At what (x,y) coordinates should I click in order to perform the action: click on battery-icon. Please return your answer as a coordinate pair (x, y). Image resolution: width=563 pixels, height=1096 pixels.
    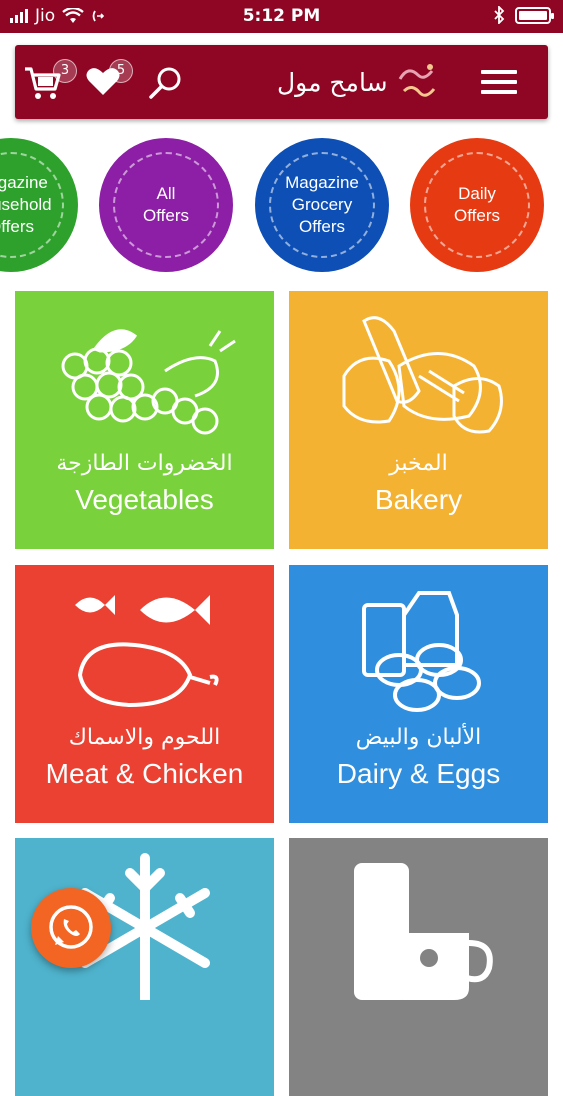
    Looking at the image, I should click on (534, 15).